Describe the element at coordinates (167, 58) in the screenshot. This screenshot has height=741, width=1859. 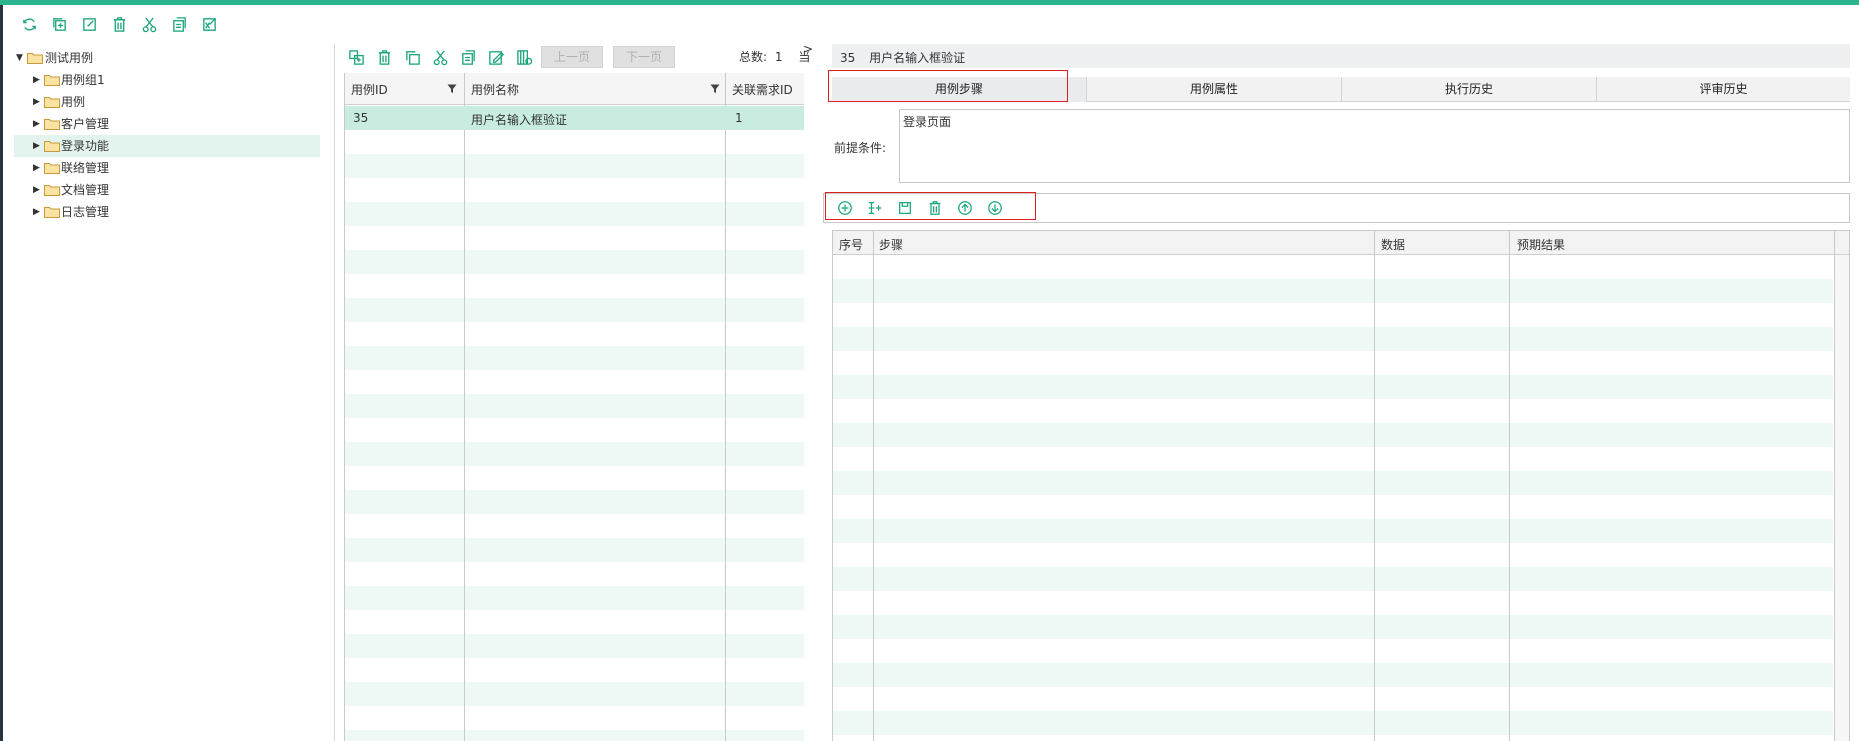
I see `tree-root: ▼ 测试用例` at that location.